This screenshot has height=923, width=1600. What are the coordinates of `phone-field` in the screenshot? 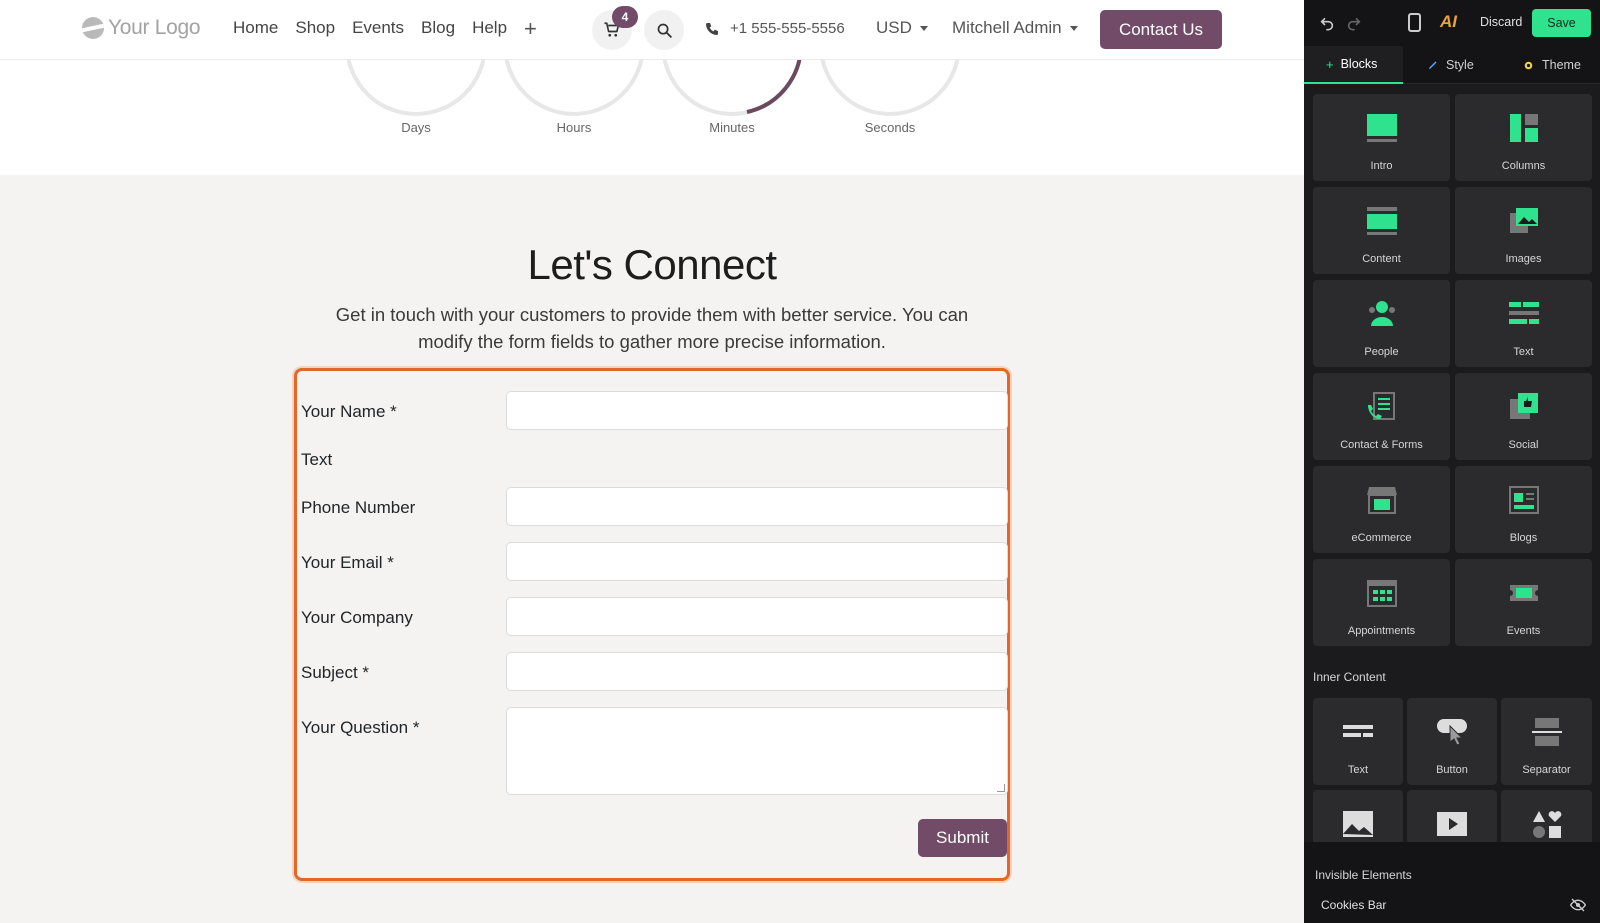 It's located at (757, 506).